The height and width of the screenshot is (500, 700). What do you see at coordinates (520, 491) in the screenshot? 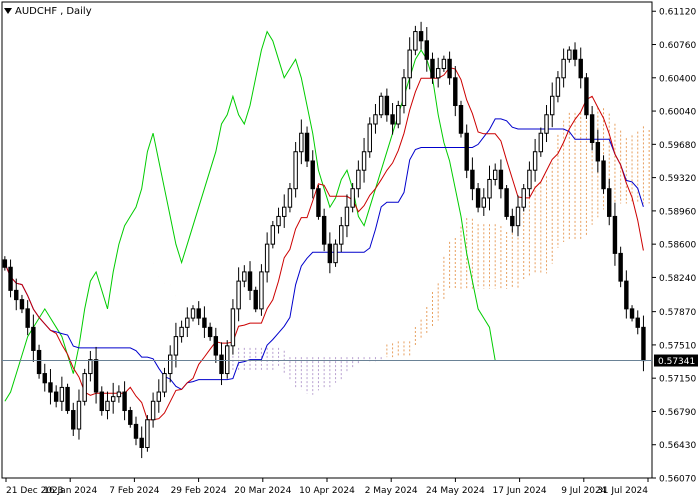
I see `x-tick-label: 17 Jun 2024` at bounding box center [520, 491].